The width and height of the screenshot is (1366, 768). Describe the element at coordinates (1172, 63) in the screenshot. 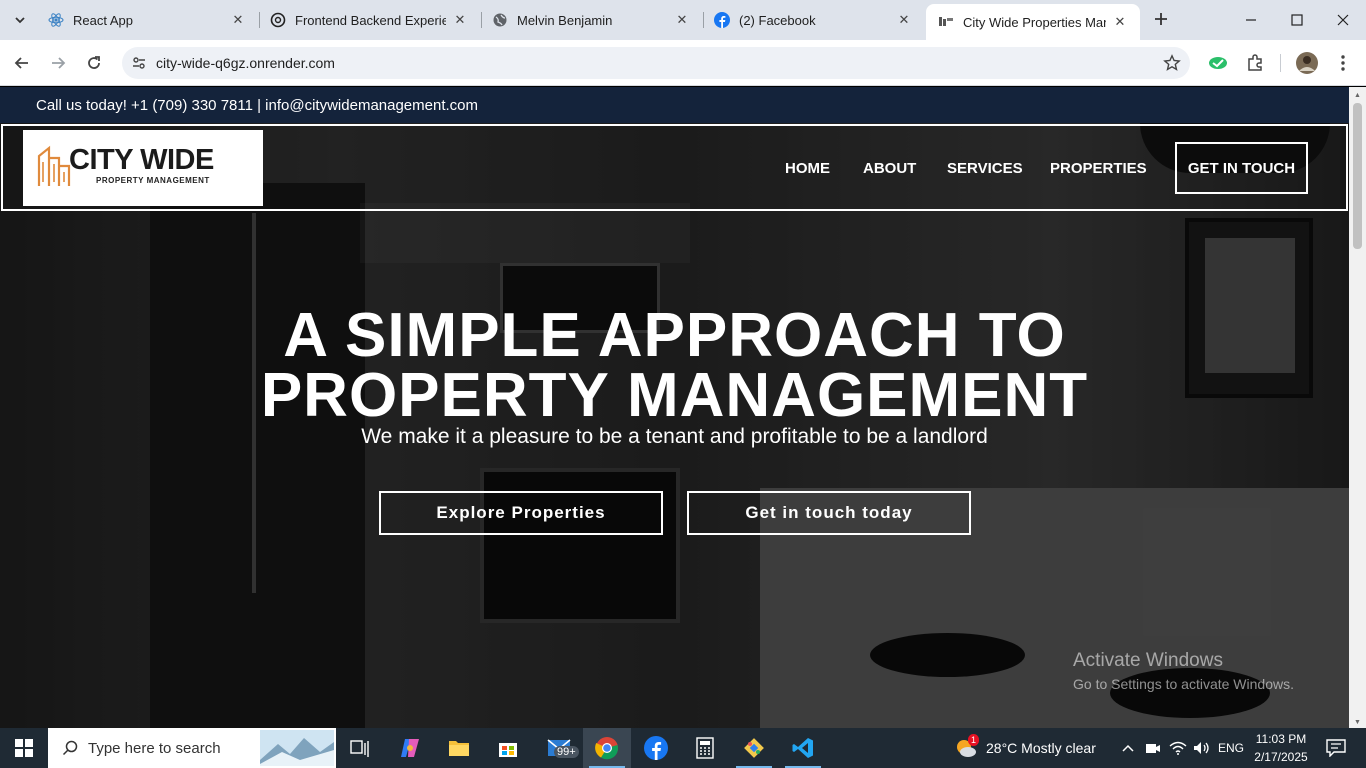

I see `bookmark-star-icon` at that location.